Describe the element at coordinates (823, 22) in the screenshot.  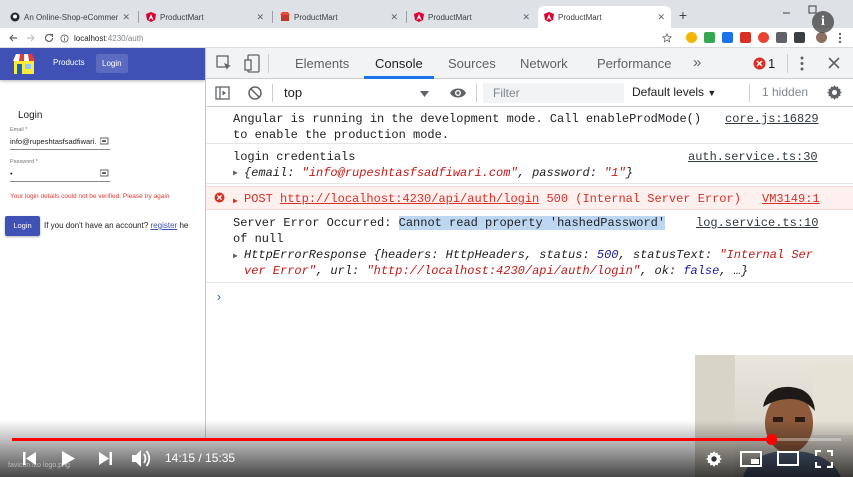
I see `video-info-button: i` at that location.